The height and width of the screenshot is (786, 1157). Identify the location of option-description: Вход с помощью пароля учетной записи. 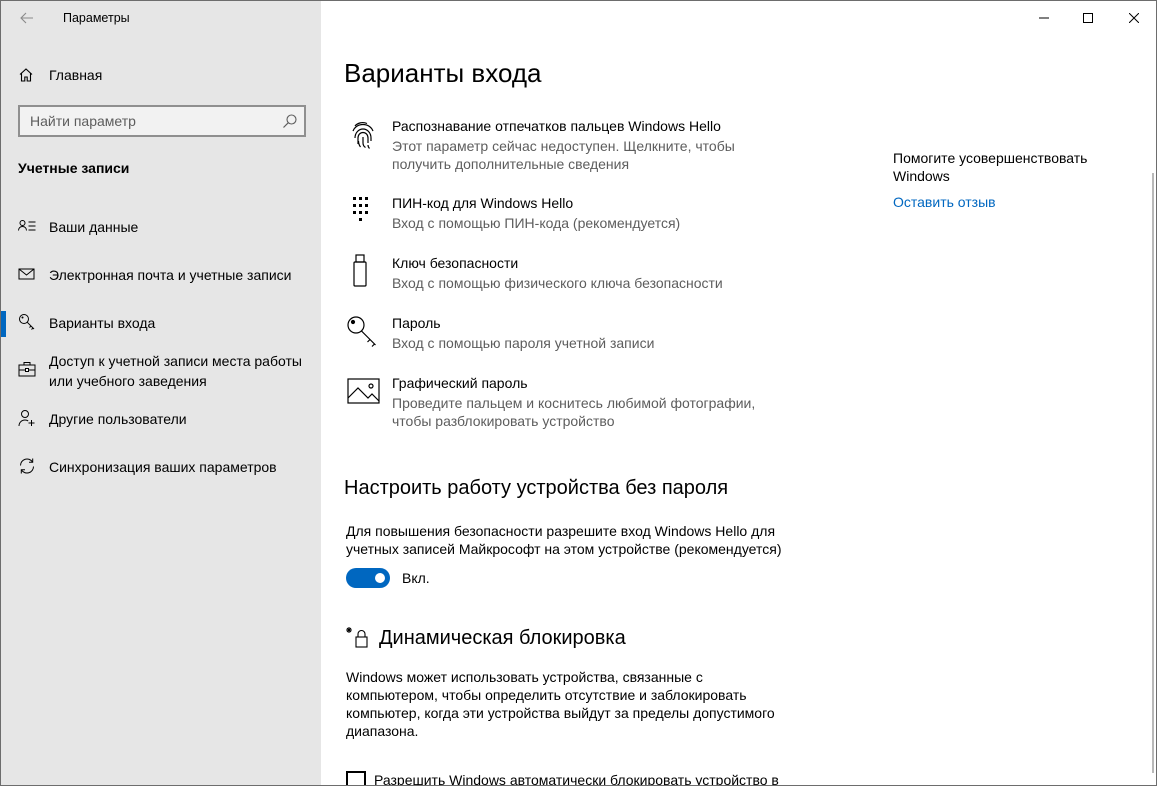
(523, 343).